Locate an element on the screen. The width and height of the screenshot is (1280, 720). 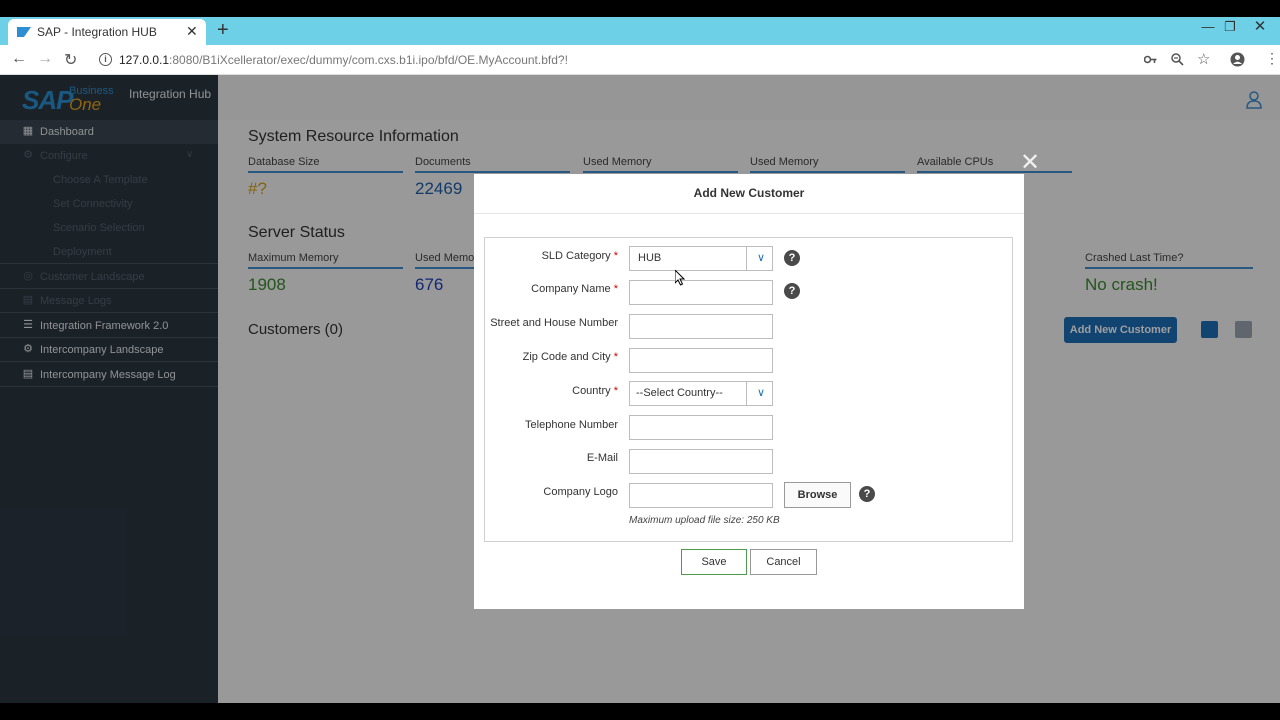
upload-size-note: Maximum upload file size: 250 KB is located at coordinates (704, 520).